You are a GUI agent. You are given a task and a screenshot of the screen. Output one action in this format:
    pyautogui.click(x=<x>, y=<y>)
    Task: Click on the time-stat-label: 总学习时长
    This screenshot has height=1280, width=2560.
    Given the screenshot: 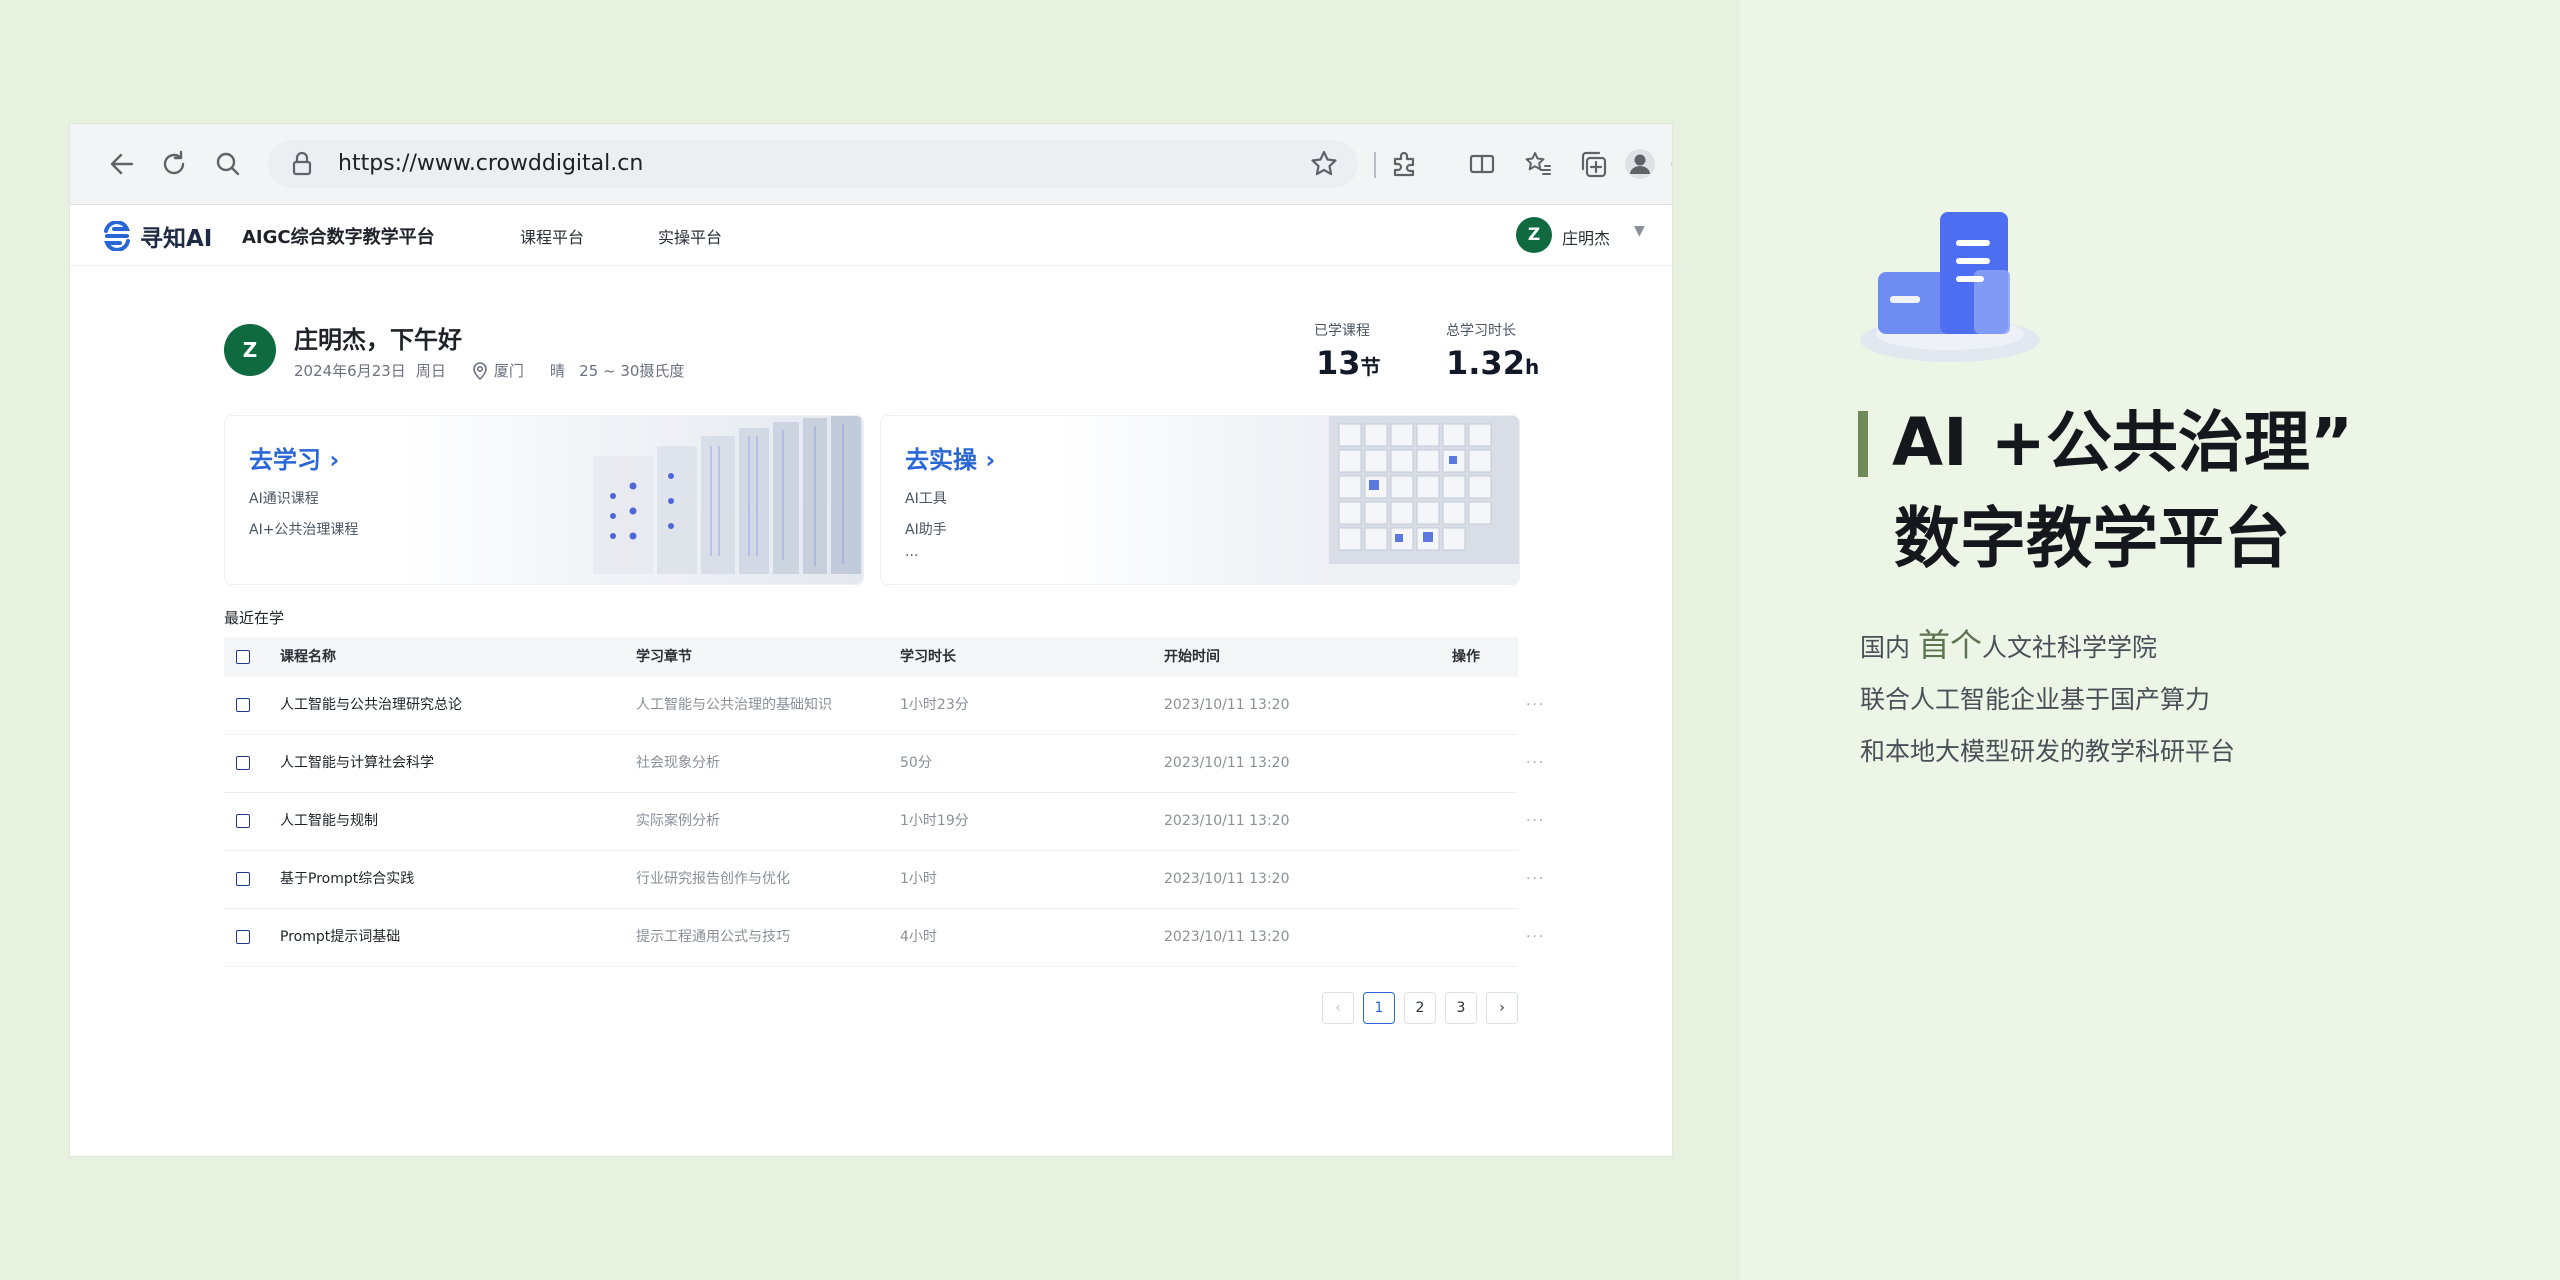 What is the action you would take?
    pyautogui.click(x=1481, y=331)
    